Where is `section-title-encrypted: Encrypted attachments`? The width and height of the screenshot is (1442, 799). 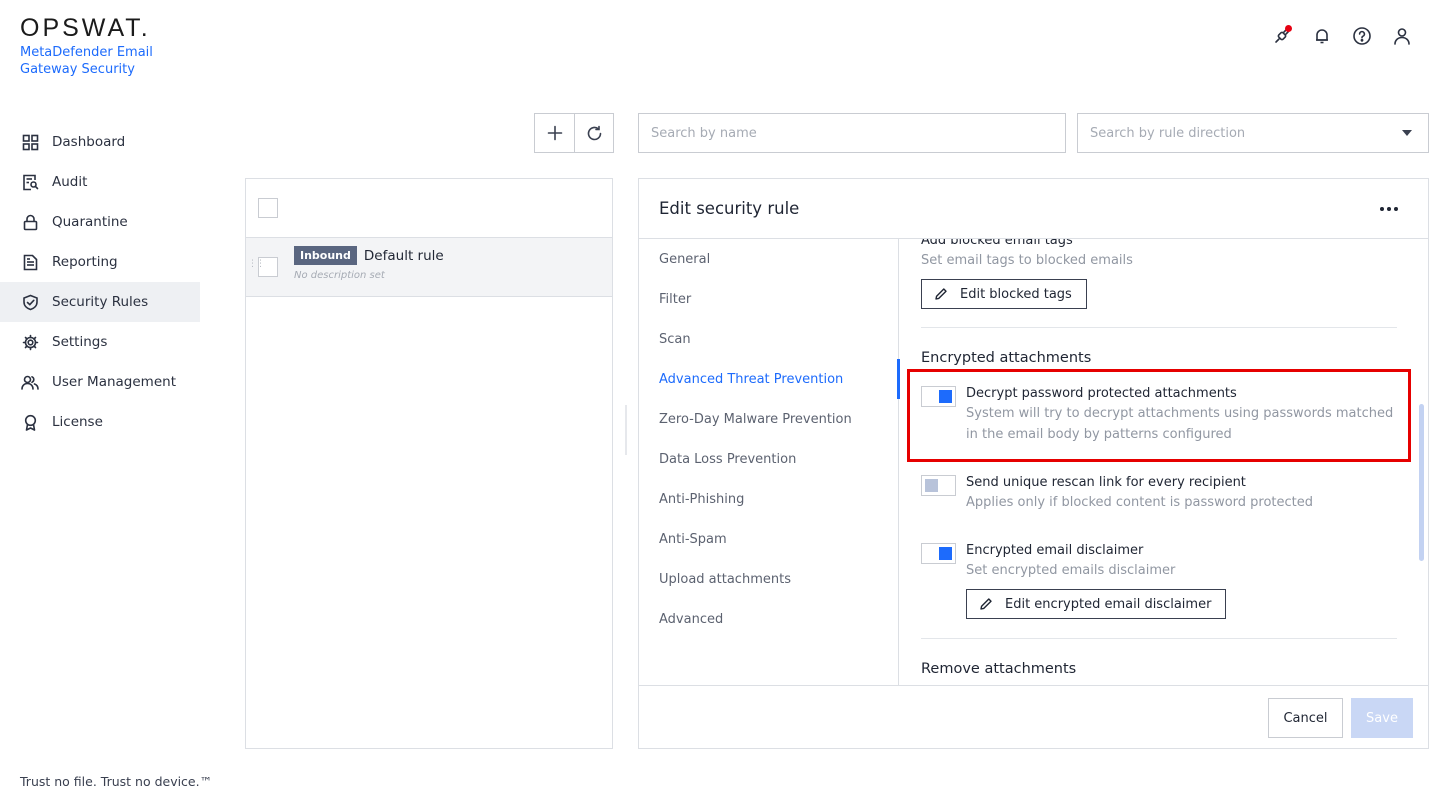 section-title-encrypted: Encrypted attachments is located at coordinates (1006, 358).